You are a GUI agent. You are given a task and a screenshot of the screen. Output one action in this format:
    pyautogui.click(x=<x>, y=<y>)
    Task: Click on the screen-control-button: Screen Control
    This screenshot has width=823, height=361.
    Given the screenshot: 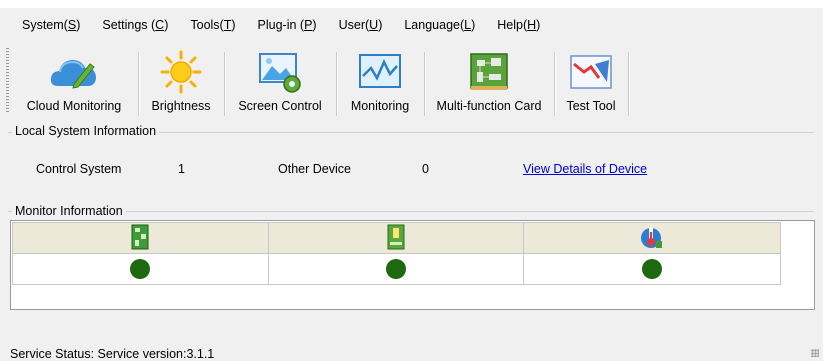 What is the action you would take?
    pyautogui.click(x=280, y=82)
    